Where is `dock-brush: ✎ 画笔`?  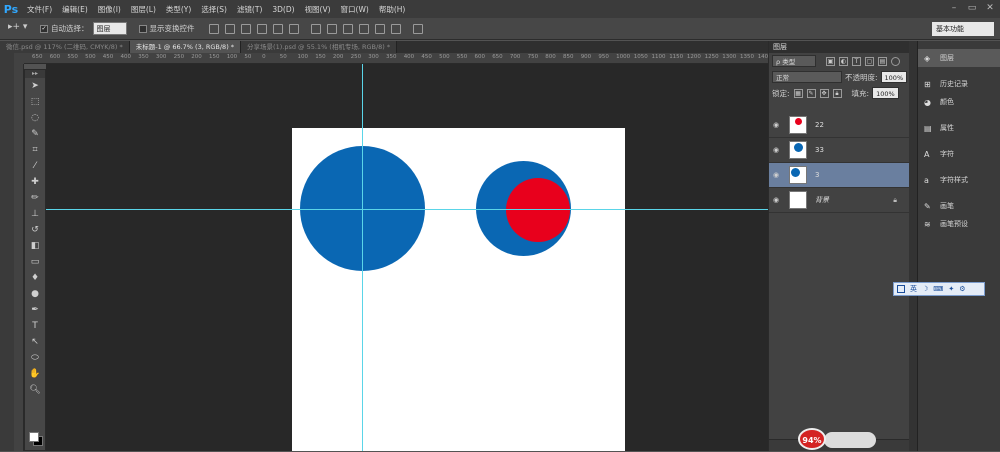 dock-brush: ✎ 画笔 is located at coordinates (959, 206).